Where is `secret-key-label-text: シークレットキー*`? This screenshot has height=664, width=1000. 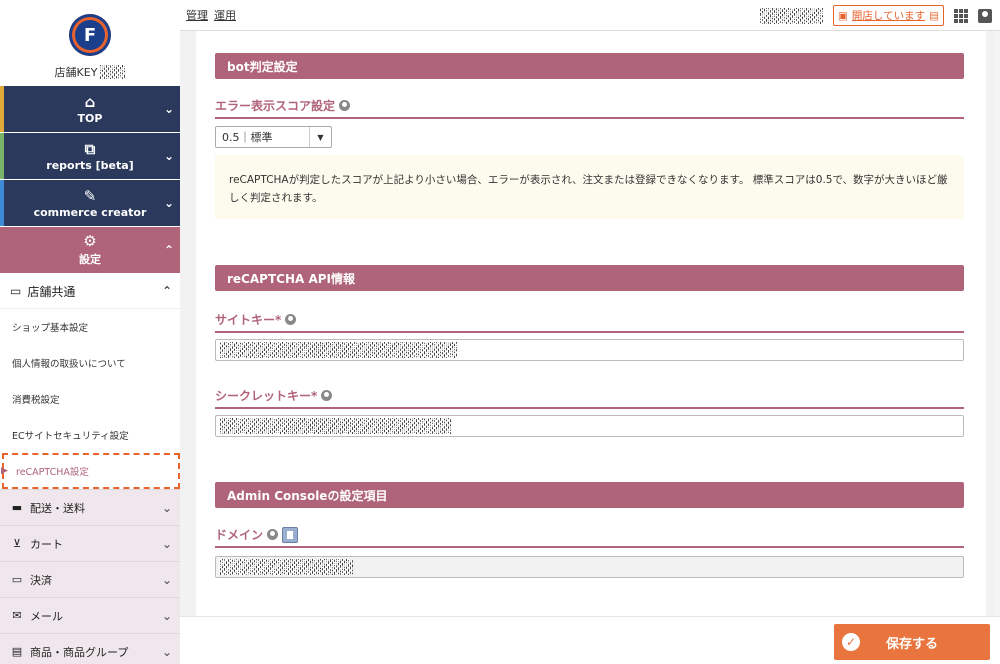 secret-key-label-text: シークレットキー* is located at coordinates (266, 396).